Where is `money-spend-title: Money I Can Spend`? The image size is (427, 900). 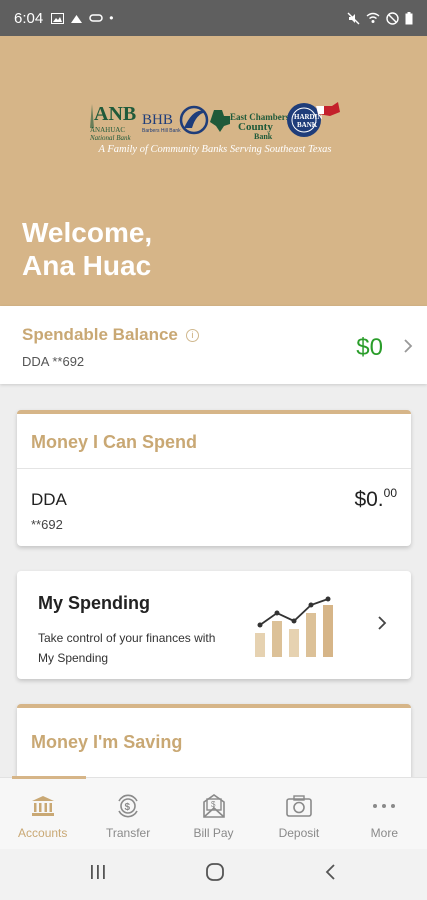 money-spend-title: Money I Can Spend is located at coordinates (114, 442).